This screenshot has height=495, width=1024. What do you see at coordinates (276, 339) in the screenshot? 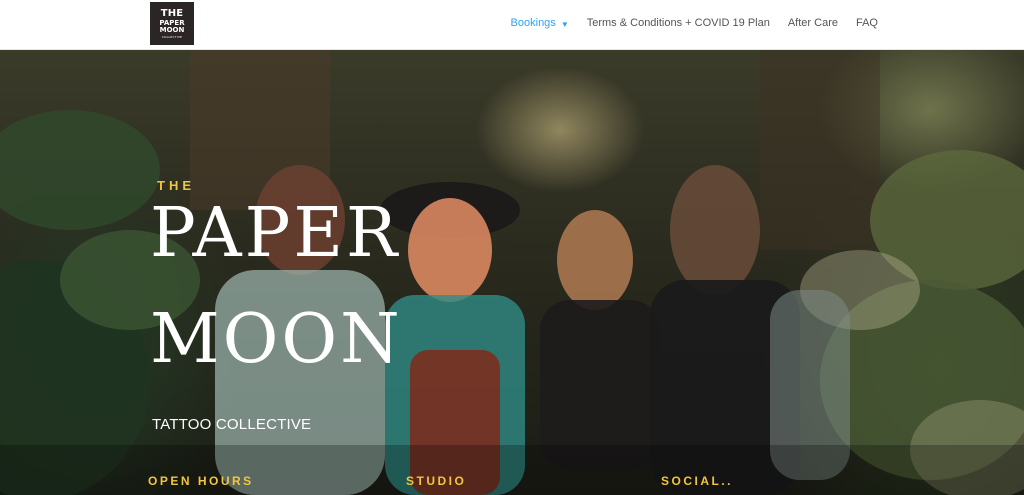
I see `hero-title-moon: MOON` at bounding box center [276, 339].